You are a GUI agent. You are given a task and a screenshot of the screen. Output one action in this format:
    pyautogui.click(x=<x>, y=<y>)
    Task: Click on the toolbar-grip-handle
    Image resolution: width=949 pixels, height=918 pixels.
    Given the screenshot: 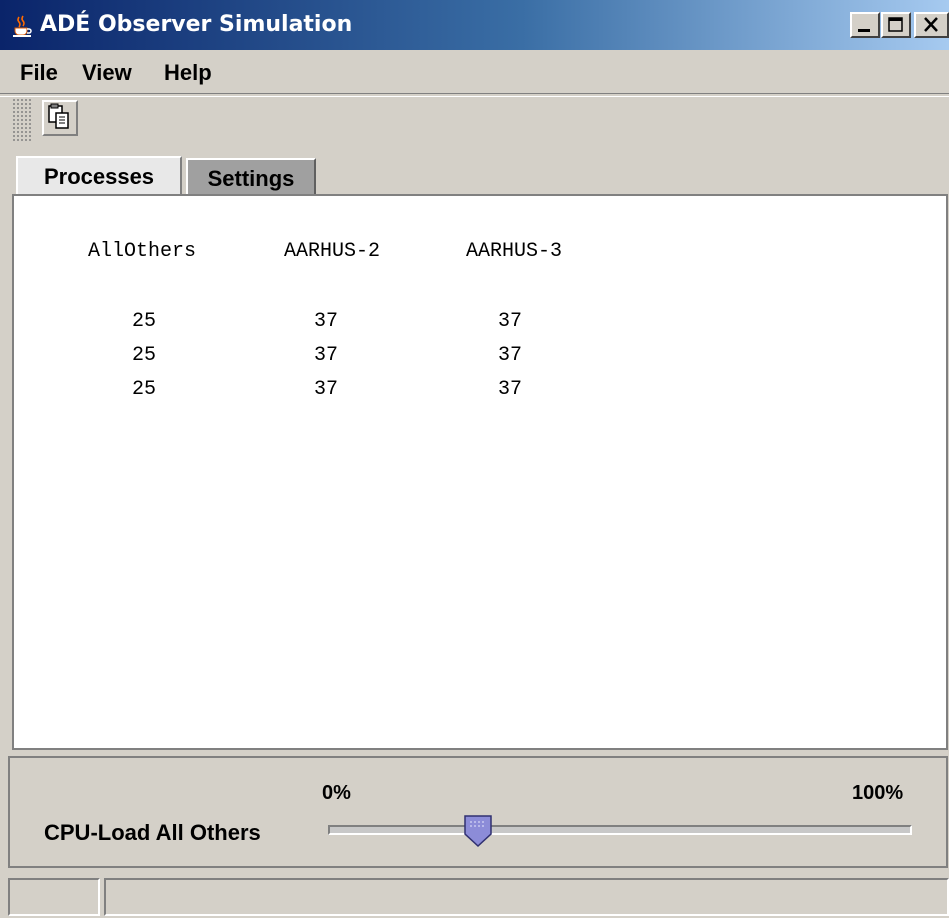 What is the action you would take?
    pyautogui.click(x=22, y=120)
    